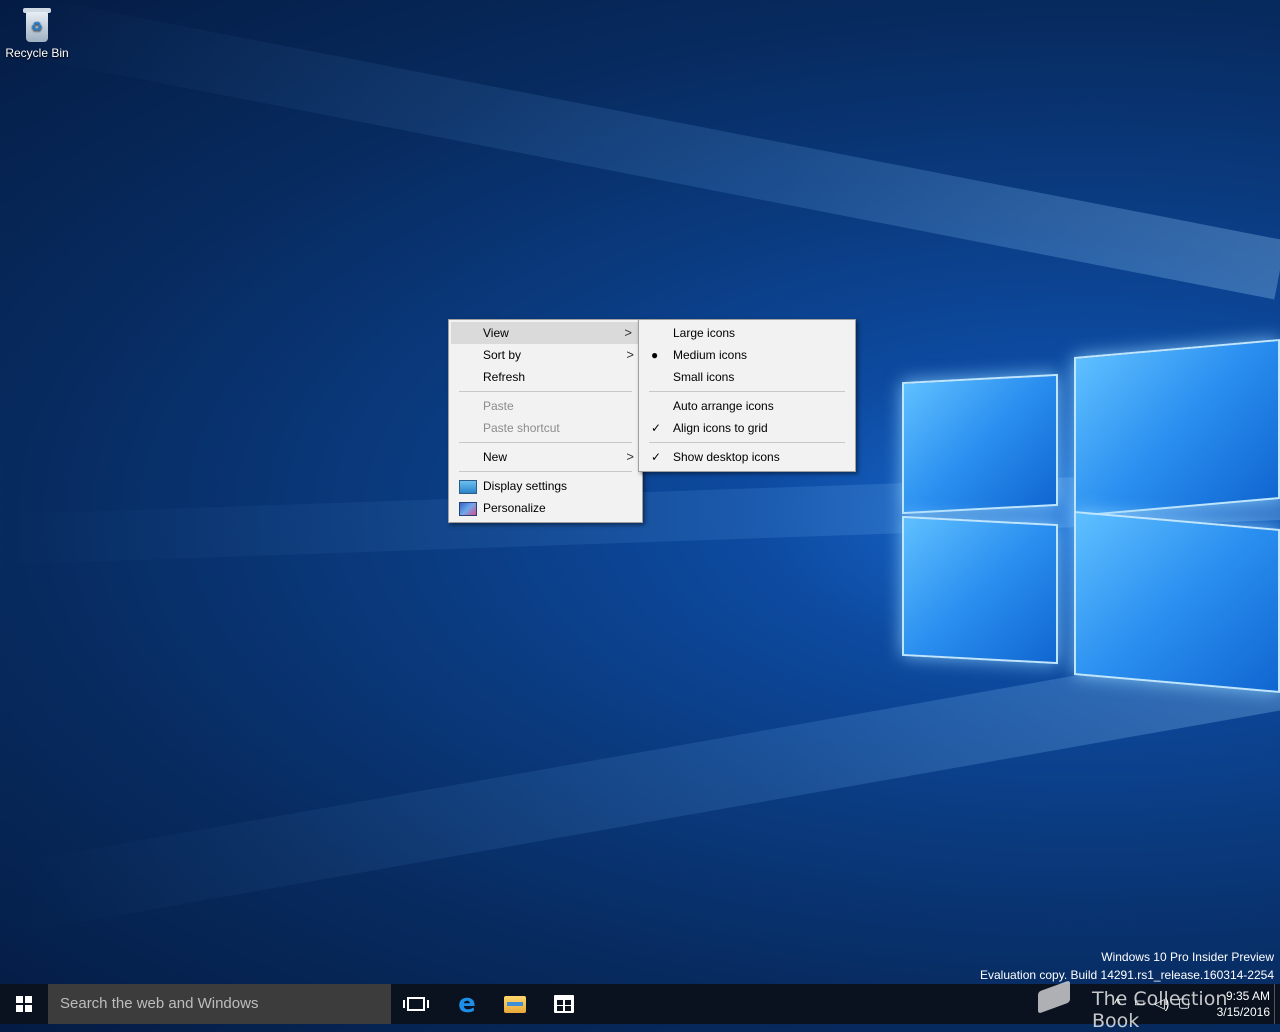 The height and width of the screenshot is (1032, 1280). I want to click on submenu-item-label: Show desktop icons, so click(726, 457).